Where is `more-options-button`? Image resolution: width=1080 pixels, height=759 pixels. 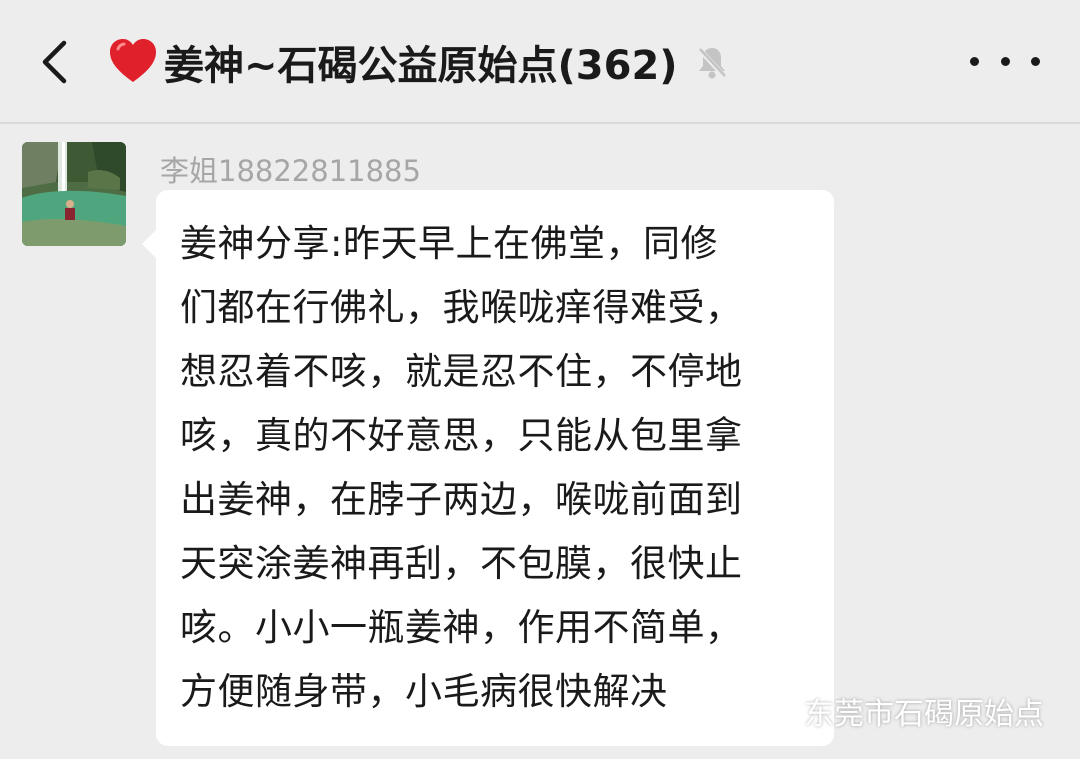 more-options-button is located at coordinates (1005, 61).